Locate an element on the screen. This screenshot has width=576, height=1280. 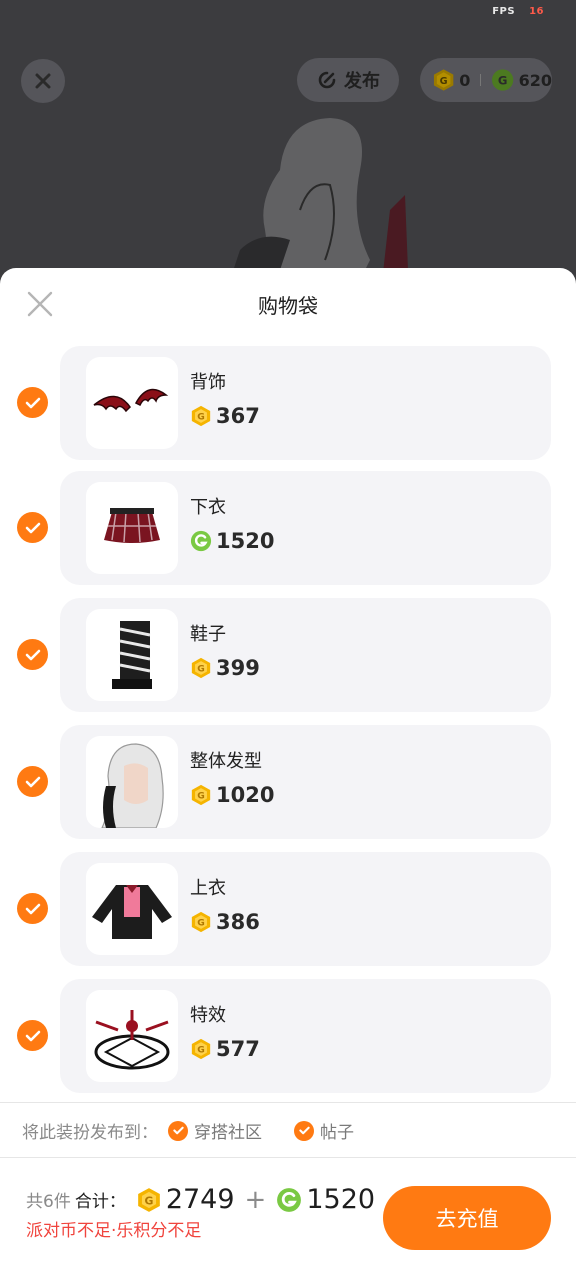
item-name: 特效 is located at coordinates (208, 1015).